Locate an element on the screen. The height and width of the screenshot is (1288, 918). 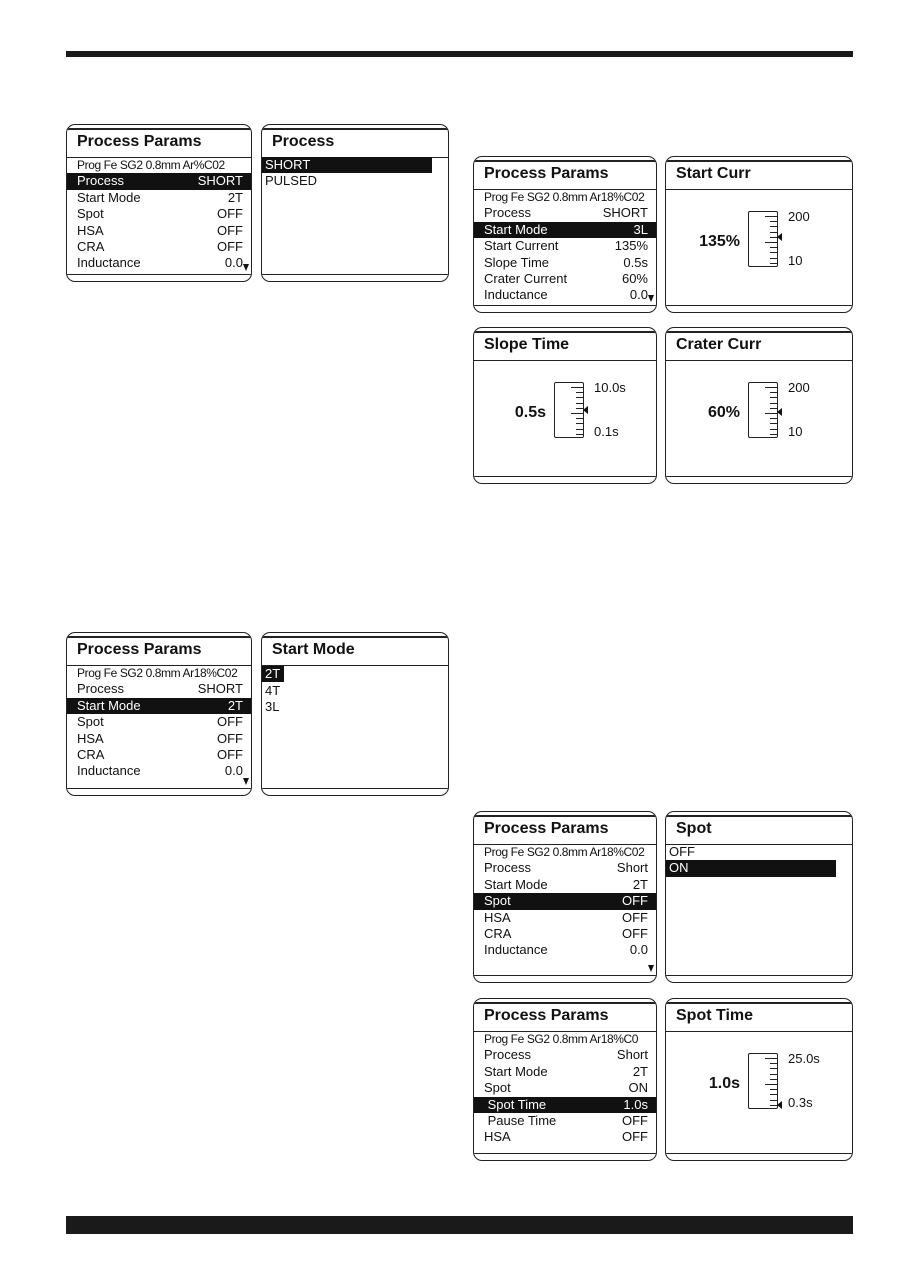
lcd-screen-gauge: Crater Curr 60% 200 10 is located at coordinates (759, 405).